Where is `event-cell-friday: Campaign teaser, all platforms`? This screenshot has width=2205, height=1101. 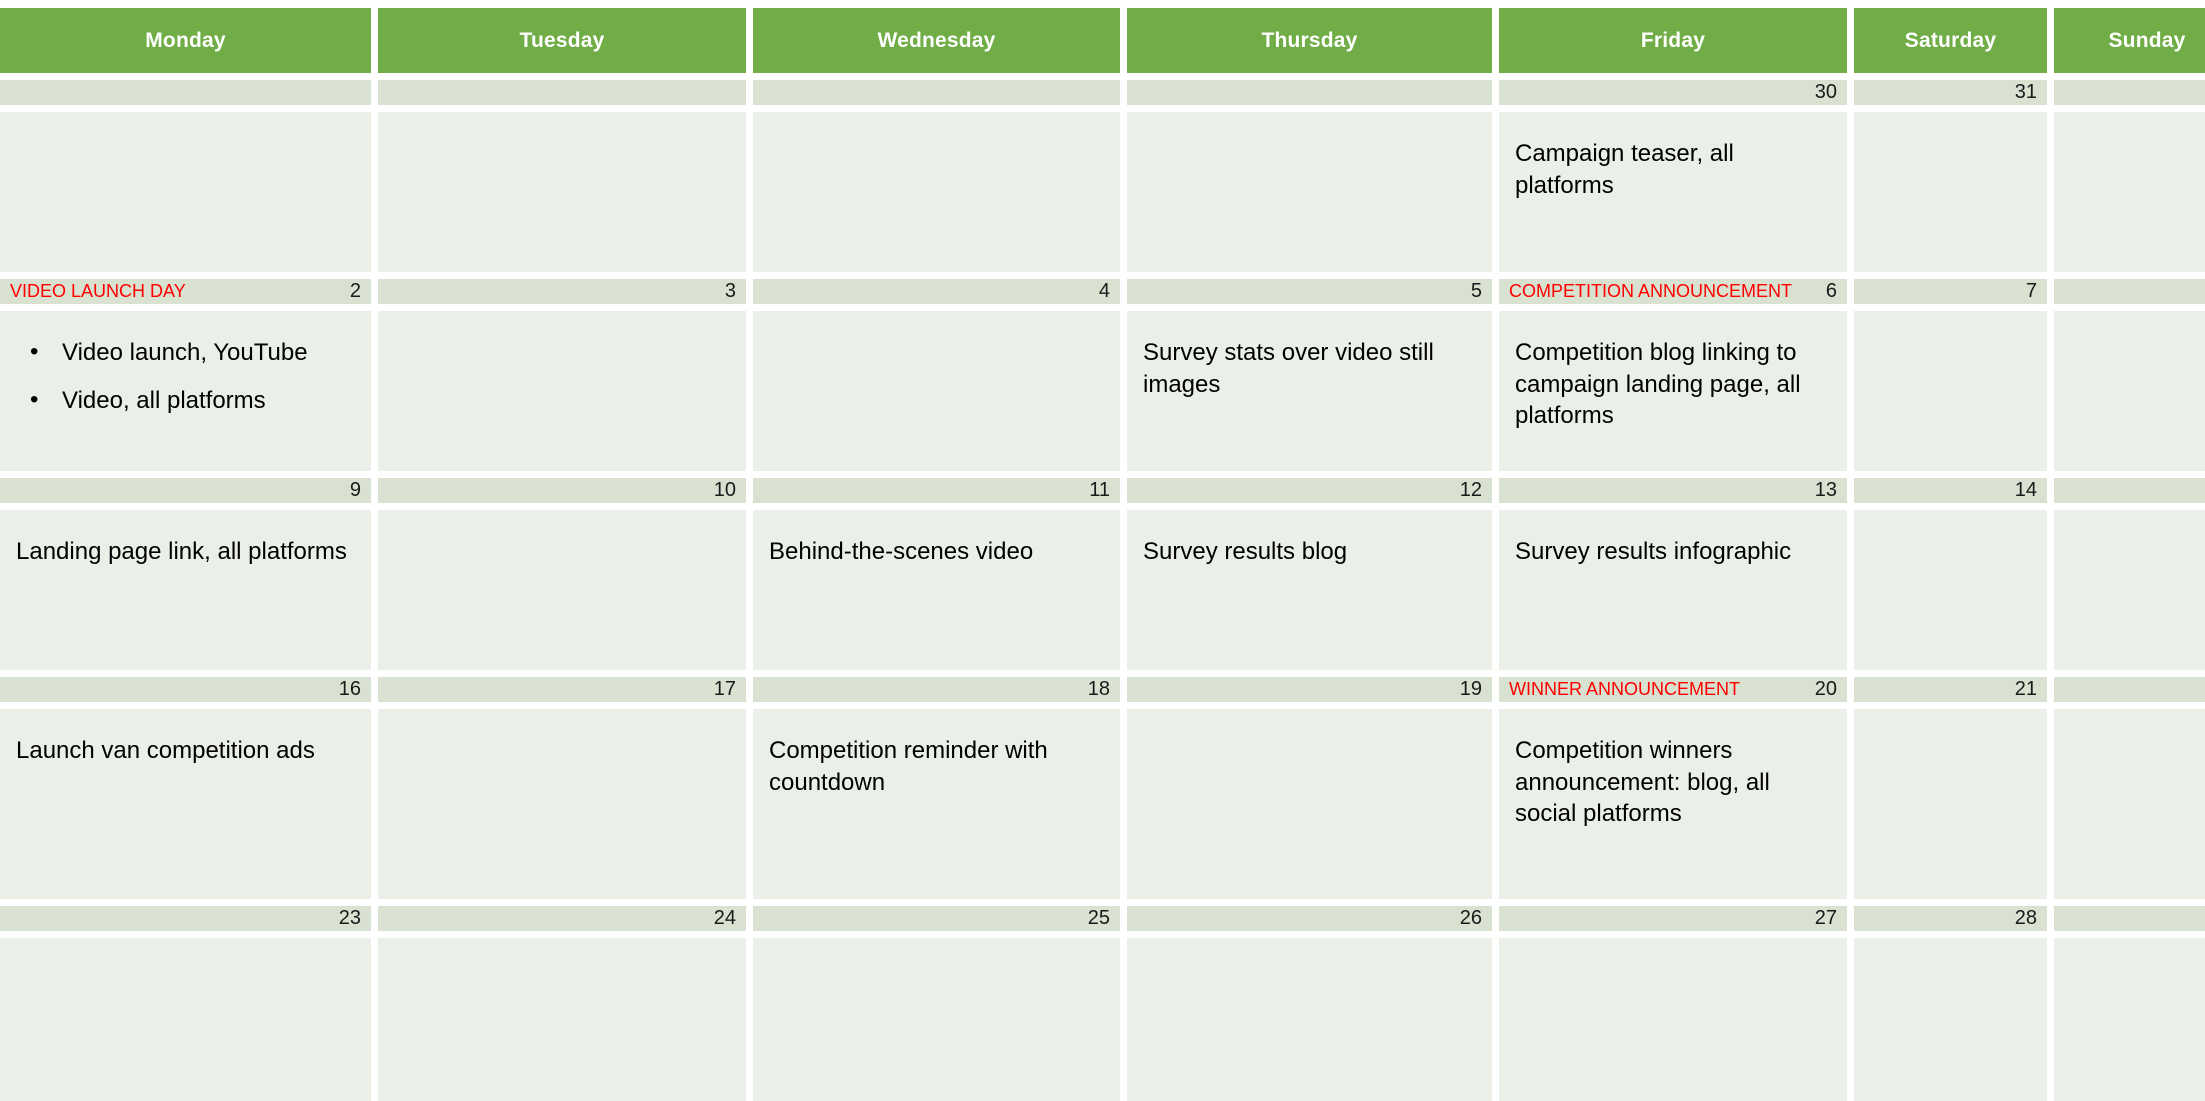
event-cell-friday: Campaign teaser, all platforms is located at coordinates (1673, 192).